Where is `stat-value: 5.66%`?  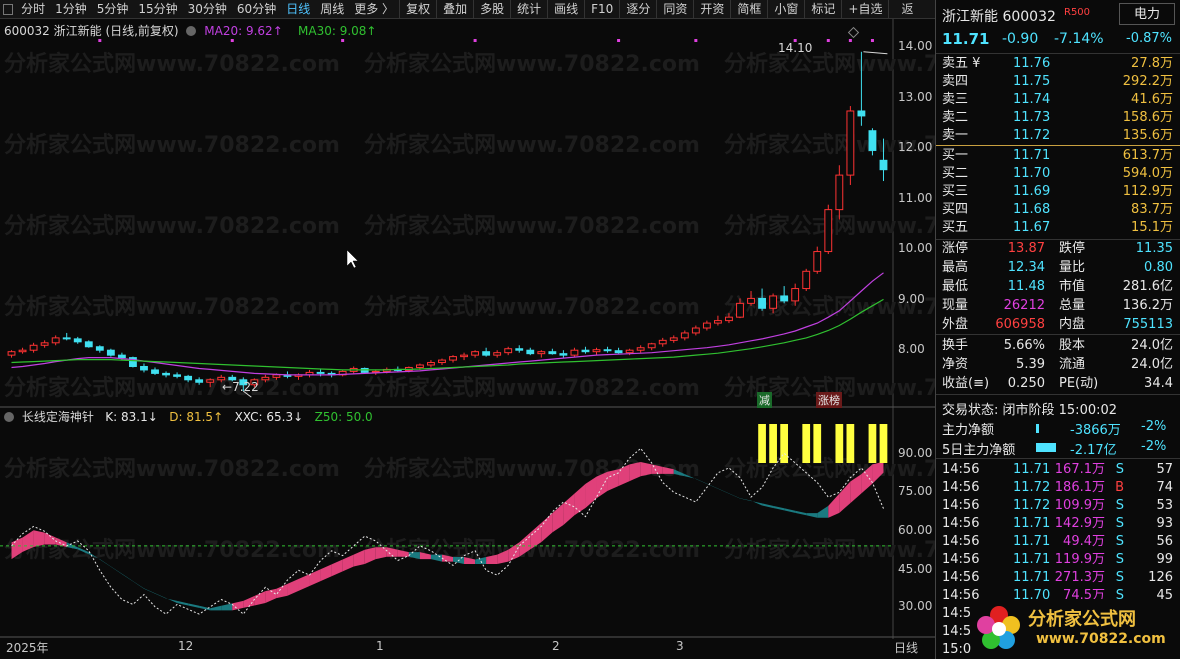
stat-value: 5.66% is located at coordinates (1024, 345).